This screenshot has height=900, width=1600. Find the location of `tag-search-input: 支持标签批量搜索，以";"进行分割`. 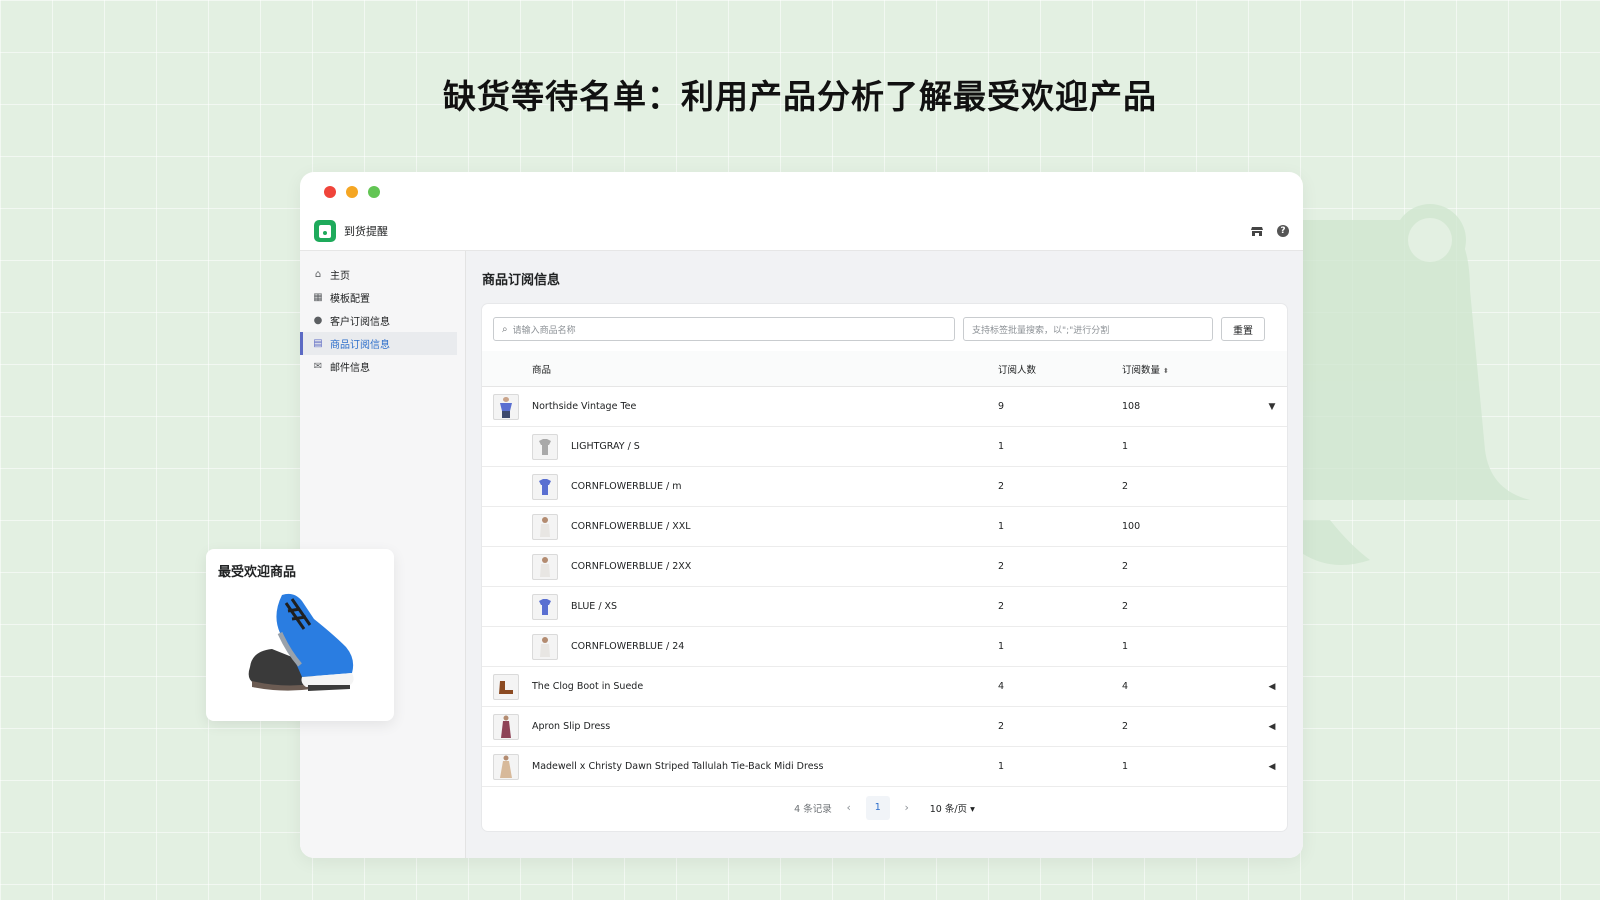

tag-search-input: 支持标签批量搜索，以";"进行分割 is located at coordinates (1088, 329).